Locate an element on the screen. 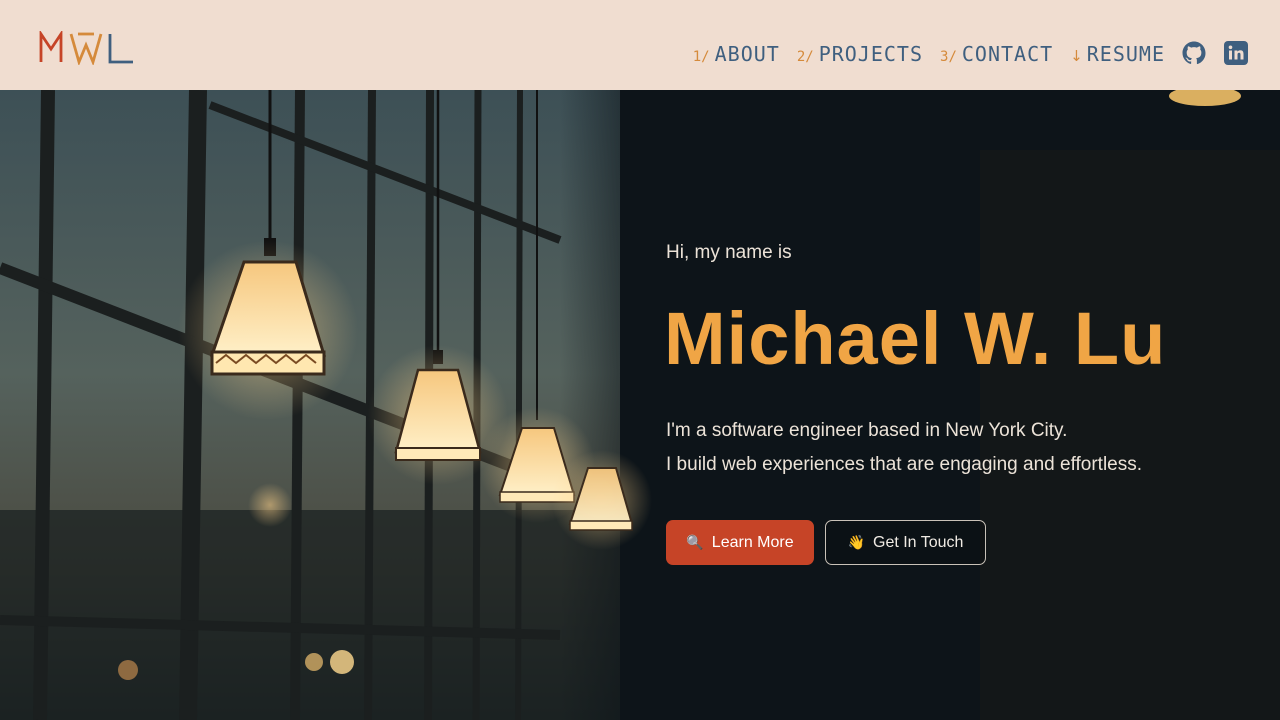  nav-about-number: 1/ is located at coordinates (701, 57).